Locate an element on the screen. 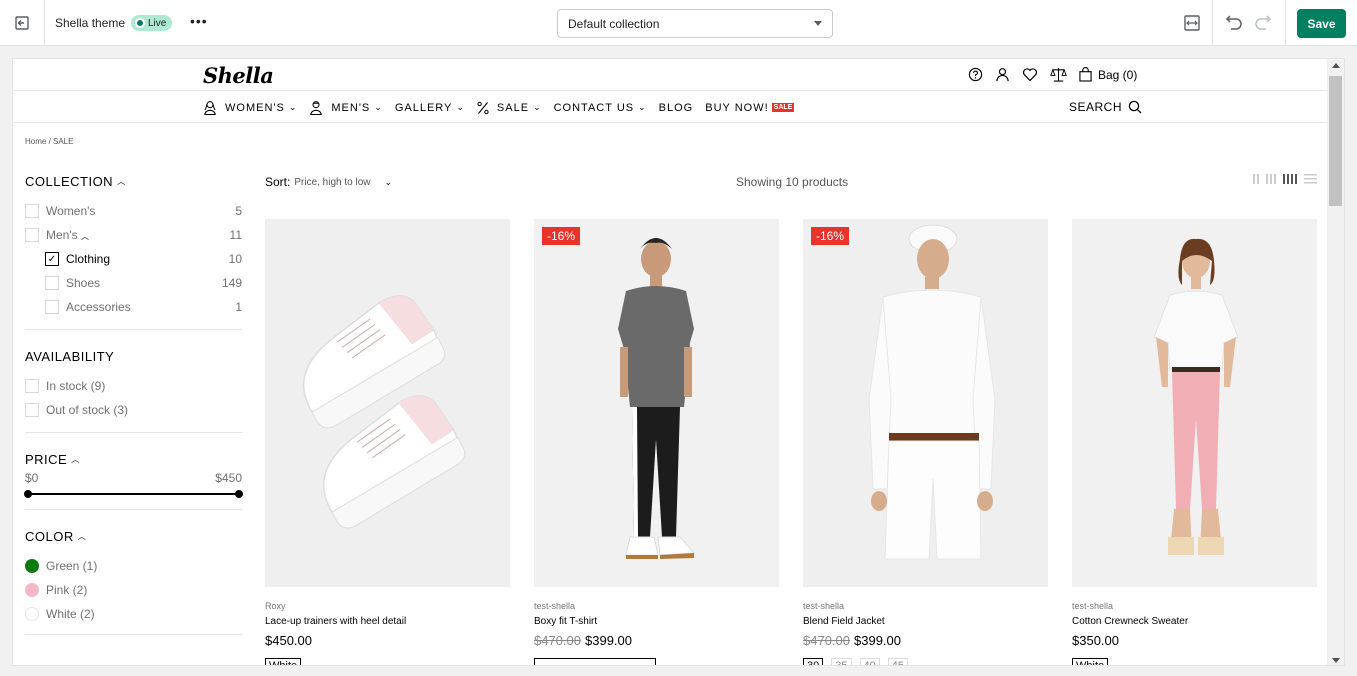 Image resolution: width=1357 pixels, height=676 pixels. filter-price-header: PRICE ︿ is located at coordinates (133, 459).